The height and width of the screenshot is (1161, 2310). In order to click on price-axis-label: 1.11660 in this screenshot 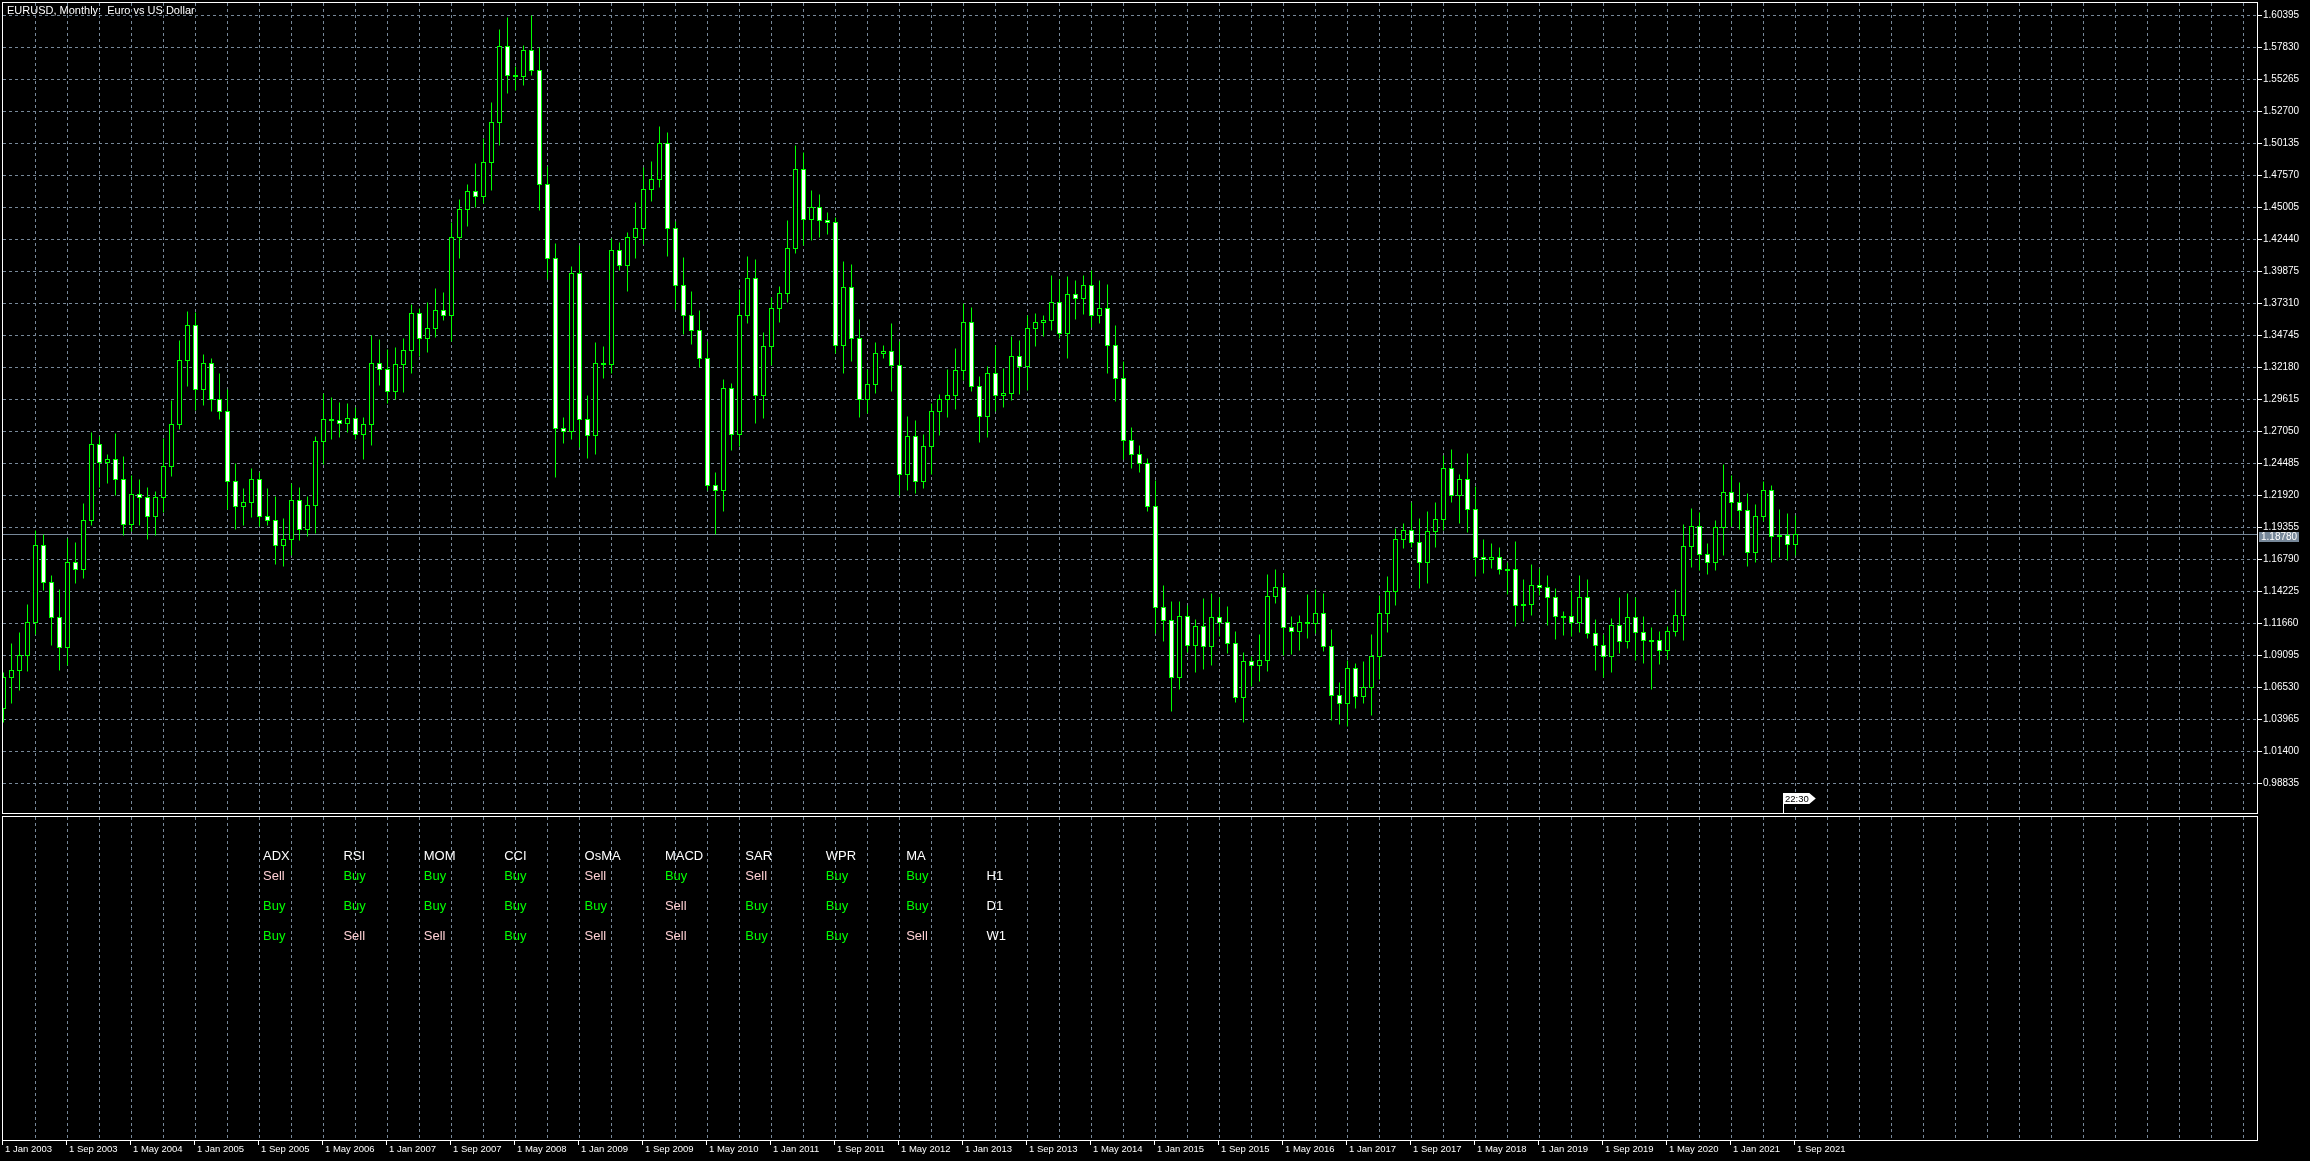, I will do `click(2281, 623)`.